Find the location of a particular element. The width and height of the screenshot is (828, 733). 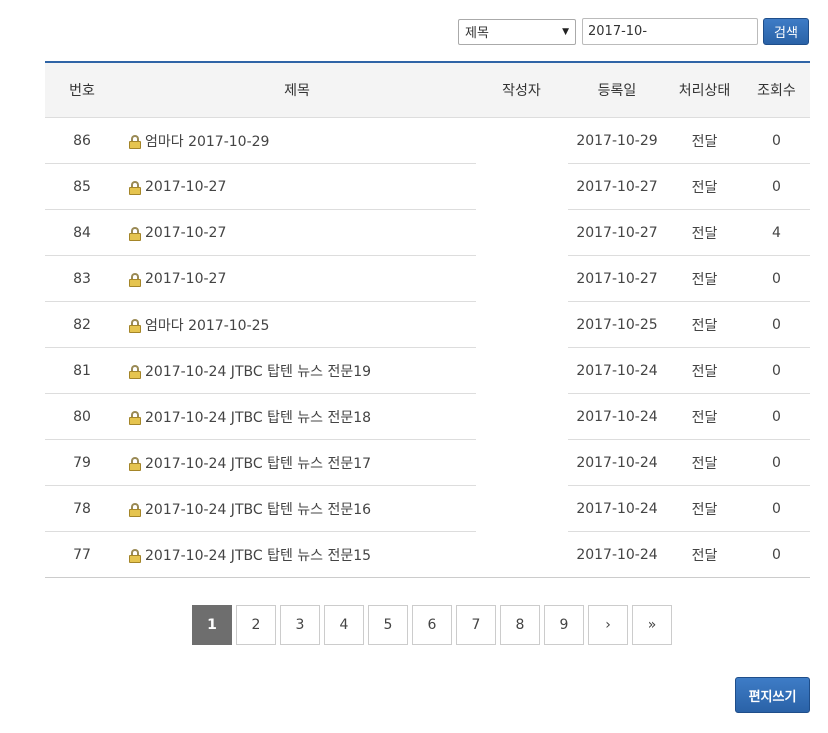

row-title-cell: 2017-10-24 JTBC 탑텐 뉴스 전문18 is located at coordinates (297, 417).